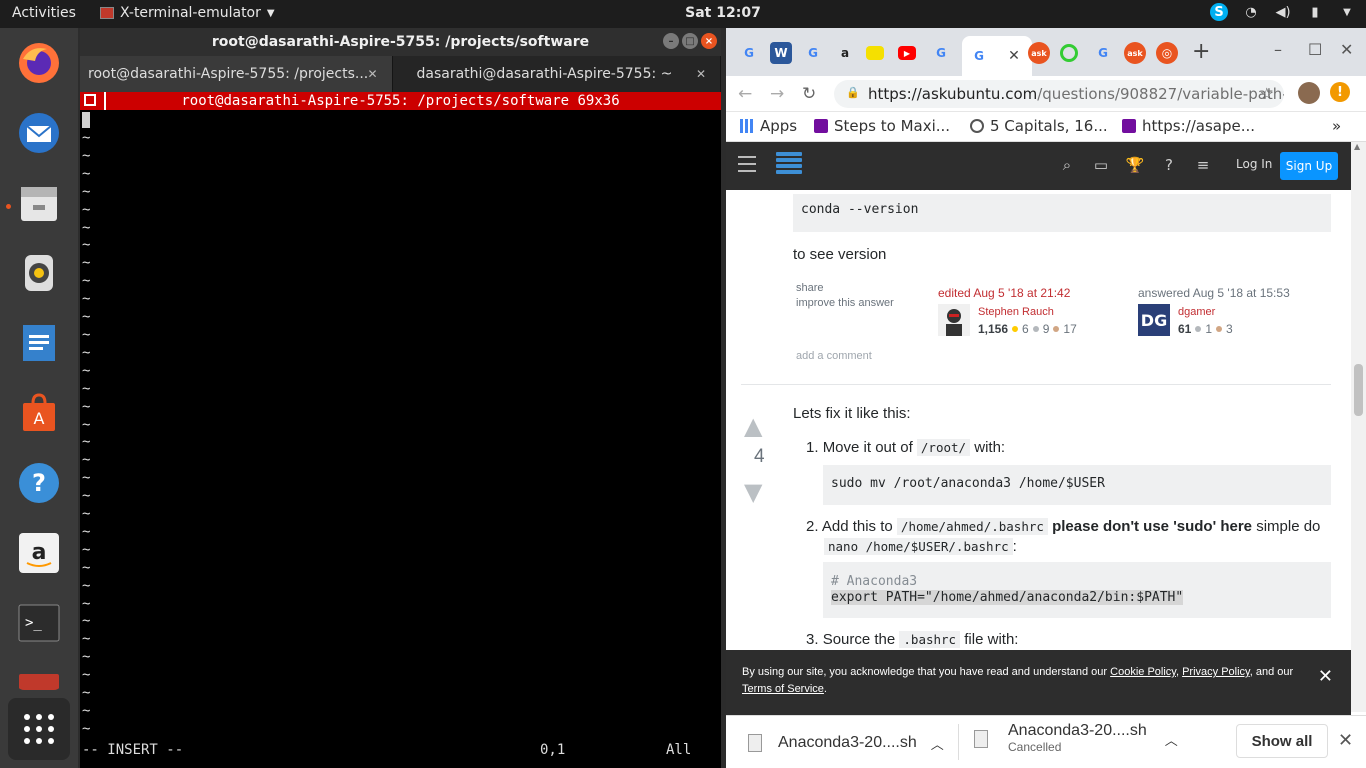 This screenshot has height=768, width=1366. Describe the element at coordinates (1069, 53) in the screenshot. I see `loading-tab-icon` at that location.